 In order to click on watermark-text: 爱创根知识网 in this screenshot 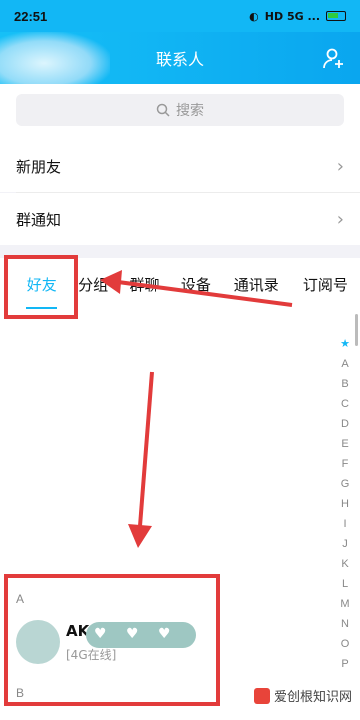, I will do `click(312, 697)`.